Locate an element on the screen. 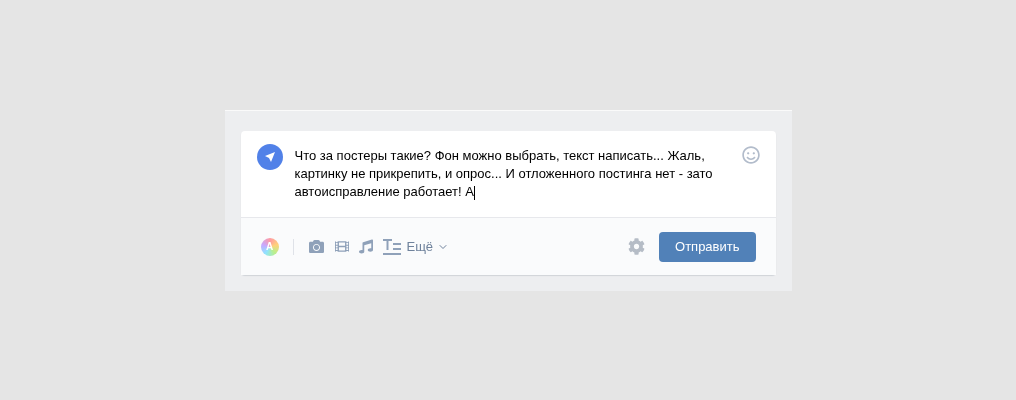  avatar-icon is located at coordinates (269, 157).